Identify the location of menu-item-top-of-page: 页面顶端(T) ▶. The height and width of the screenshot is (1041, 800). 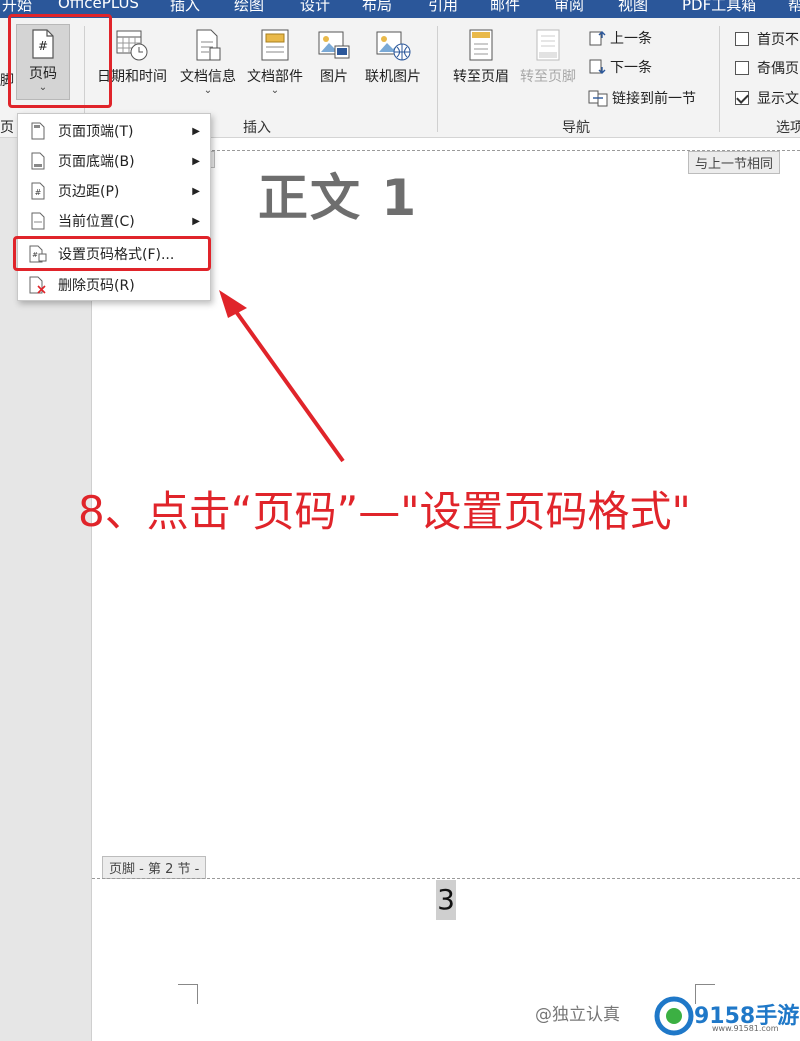
(115, 131).